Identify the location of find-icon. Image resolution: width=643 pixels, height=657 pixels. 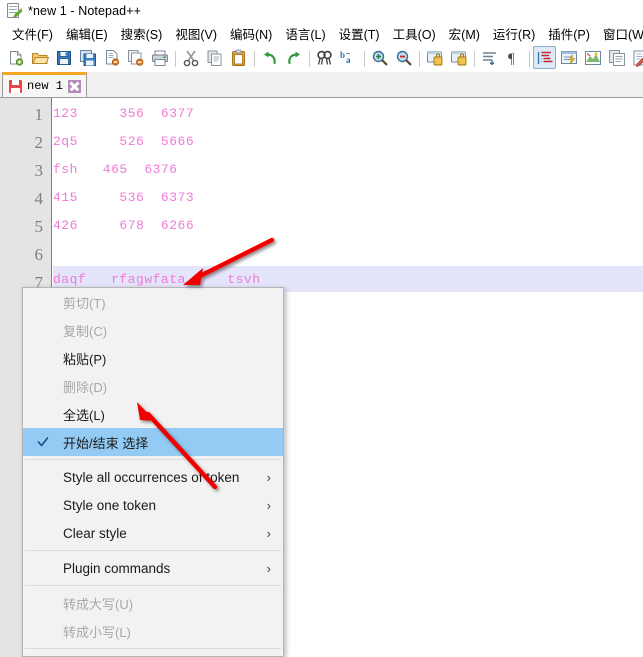
(324, 57).